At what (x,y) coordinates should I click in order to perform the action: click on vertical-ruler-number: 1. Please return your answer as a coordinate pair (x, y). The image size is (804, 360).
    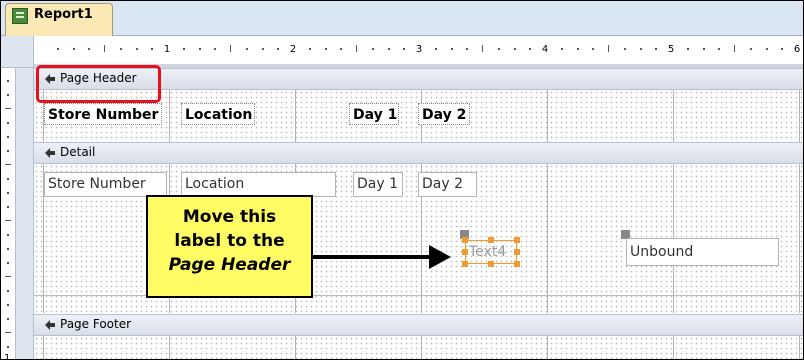
    Looking at the image, I should click on (7, 356).